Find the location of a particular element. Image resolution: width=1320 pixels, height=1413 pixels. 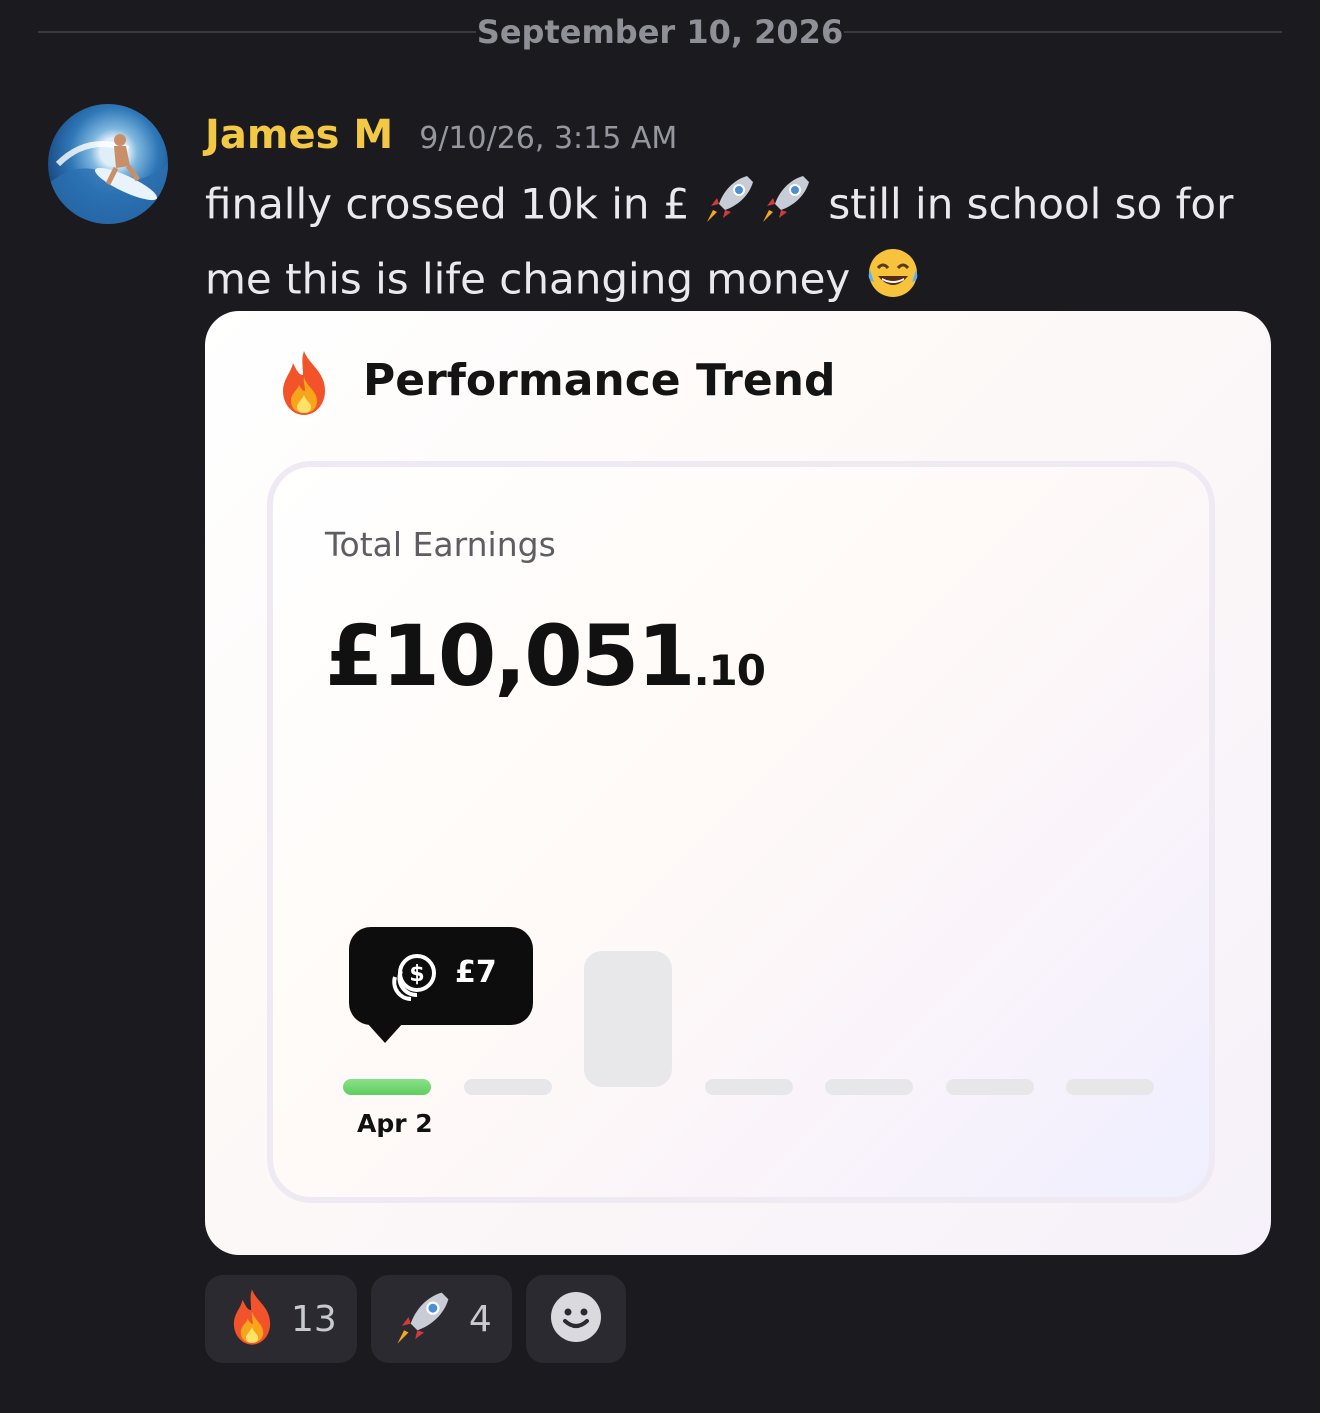

username: James M is located at coordinates (299, 135).